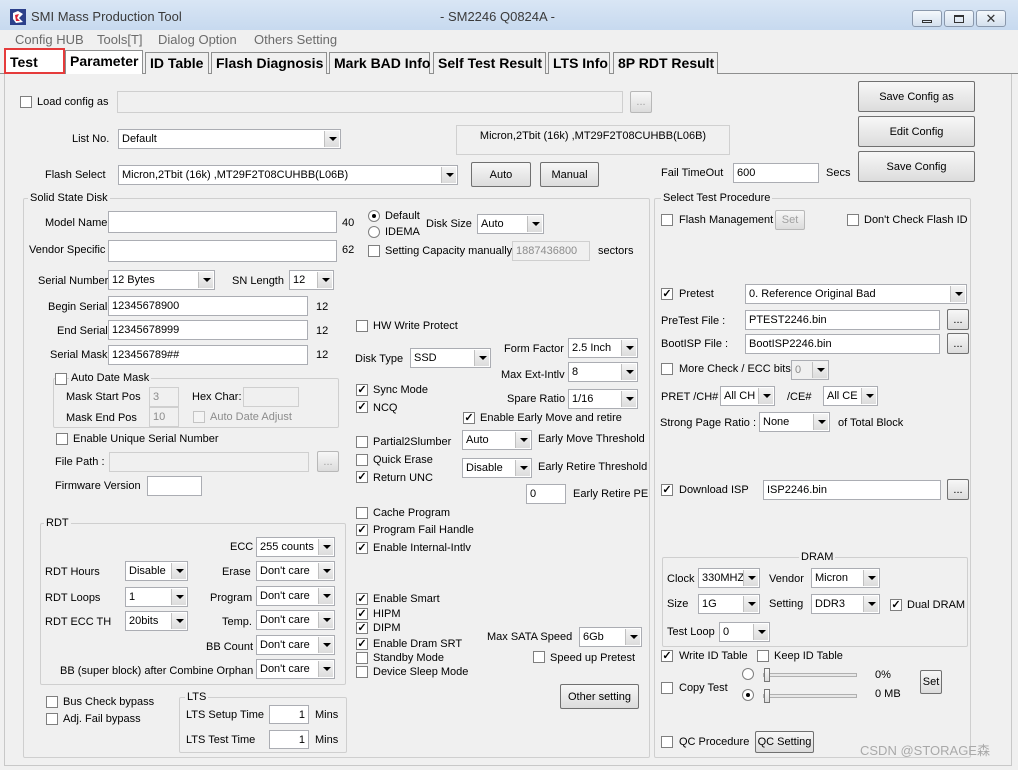 This screenshot has width=1018, height=770. I want to click on adj-fail-checkbox, so click(52, 719).